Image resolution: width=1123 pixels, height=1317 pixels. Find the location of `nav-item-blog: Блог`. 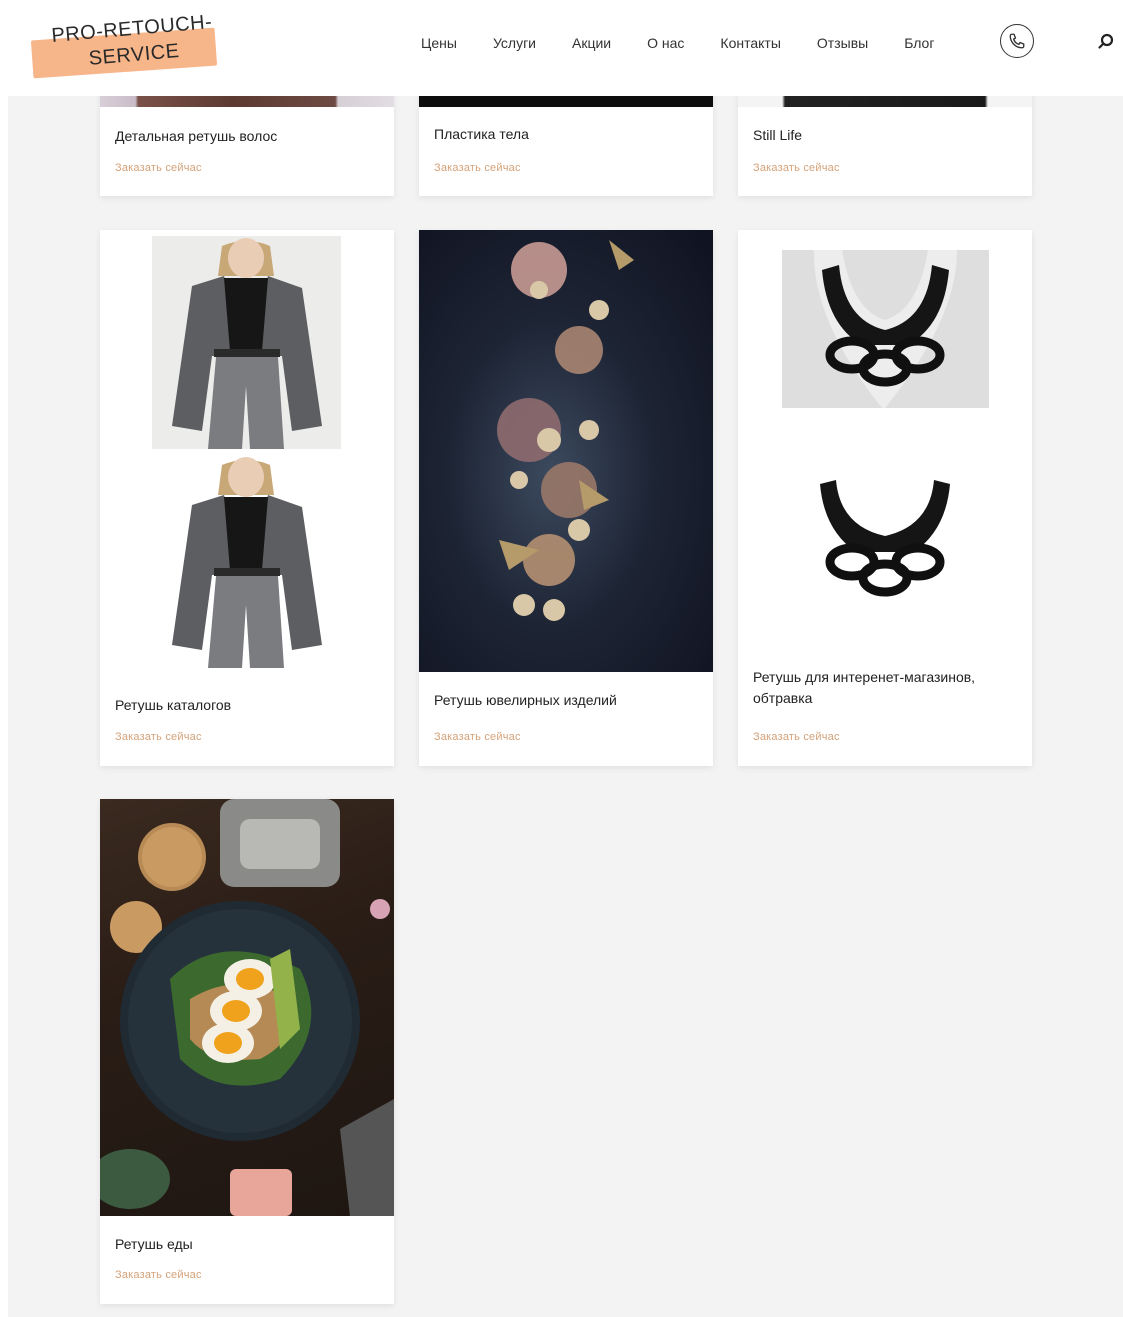

nav-item-blog: Блог is located at coordinates (919, 43).